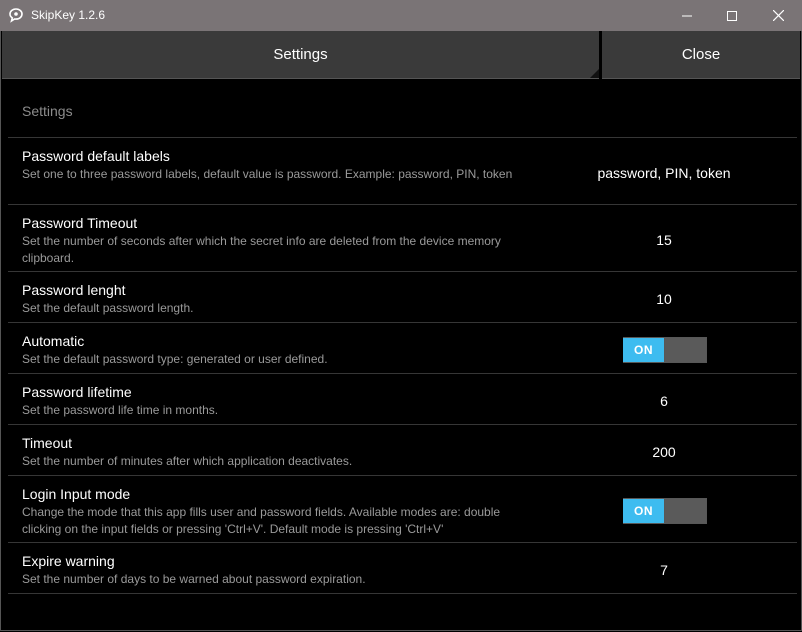 This screenshot has height=632, width=802. I want to click on setting-title: Automatic, so click(53, 341).